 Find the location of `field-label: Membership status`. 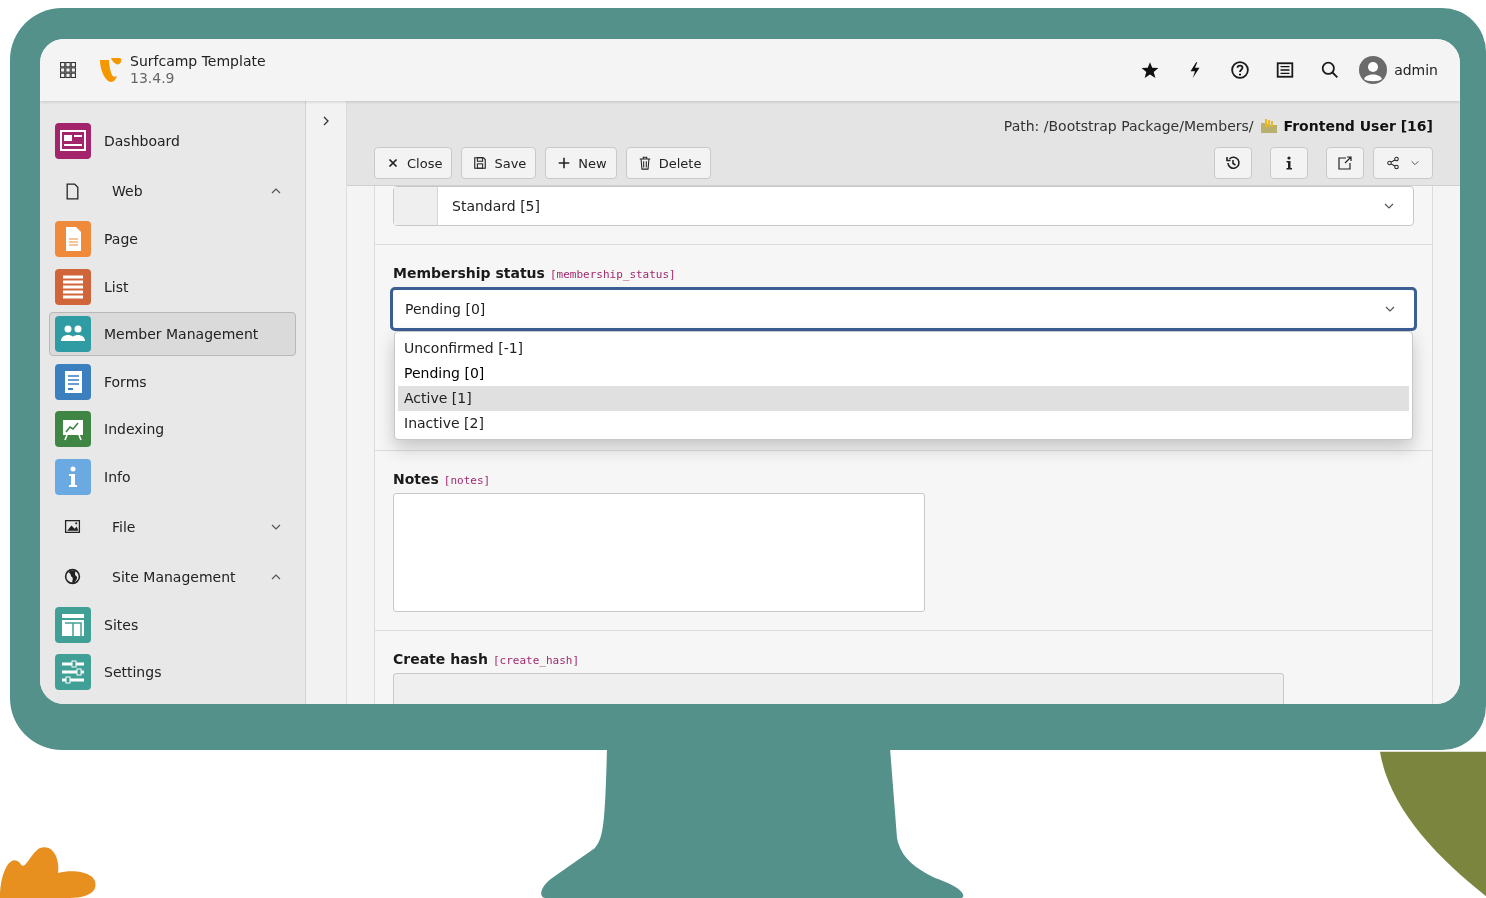

field-label: Membership status is located at coordinates (469, 273).